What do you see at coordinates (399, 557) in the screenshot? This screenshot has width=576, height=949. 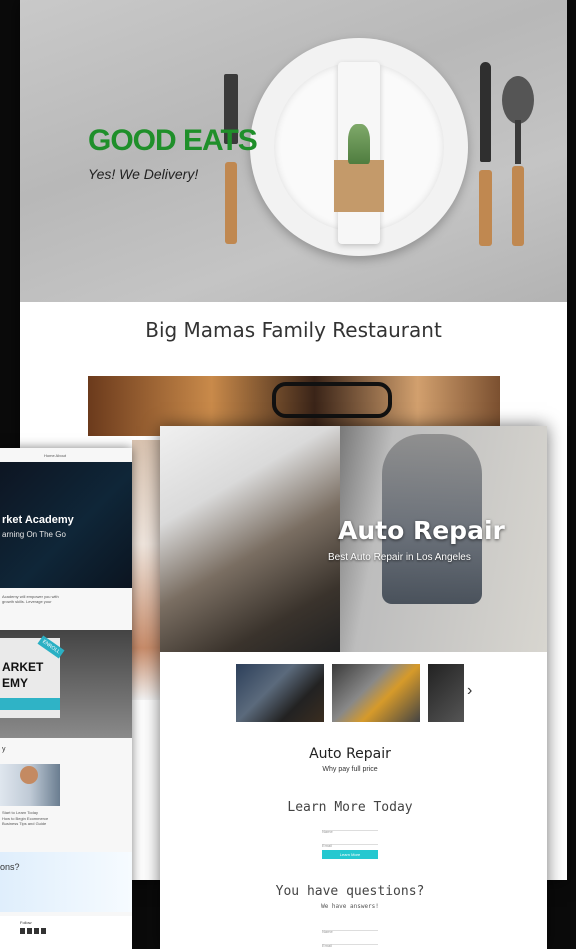 I see `auto-hero-subtitle: Best Auto Repair in Los Angeles` at bounding box center [399, 557].